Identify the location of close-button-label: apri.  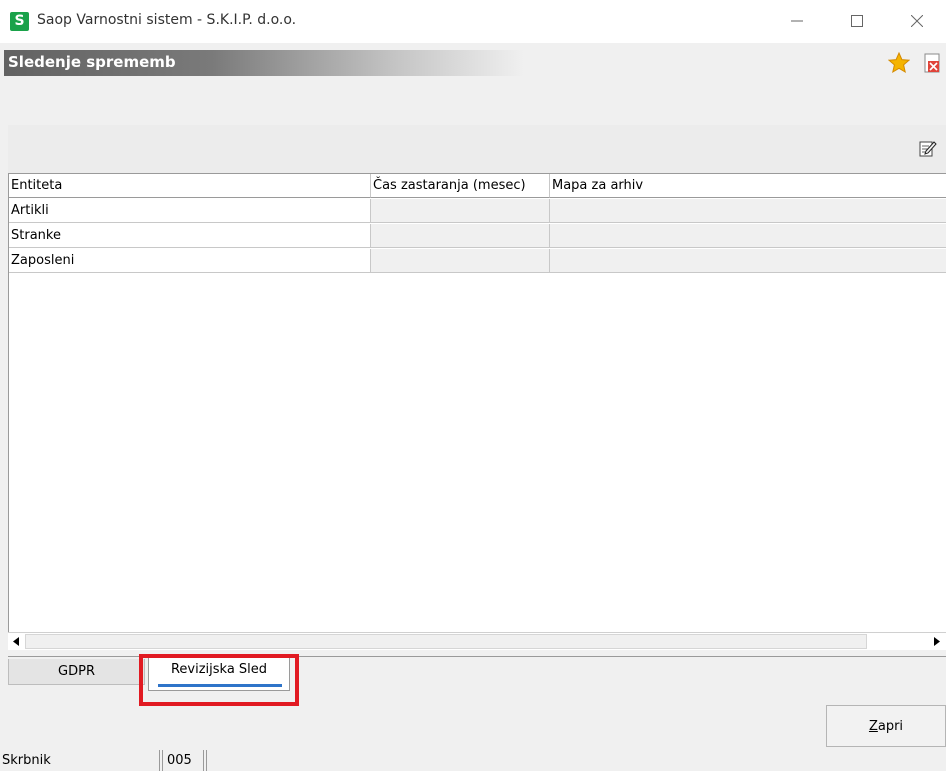
(890, 726).